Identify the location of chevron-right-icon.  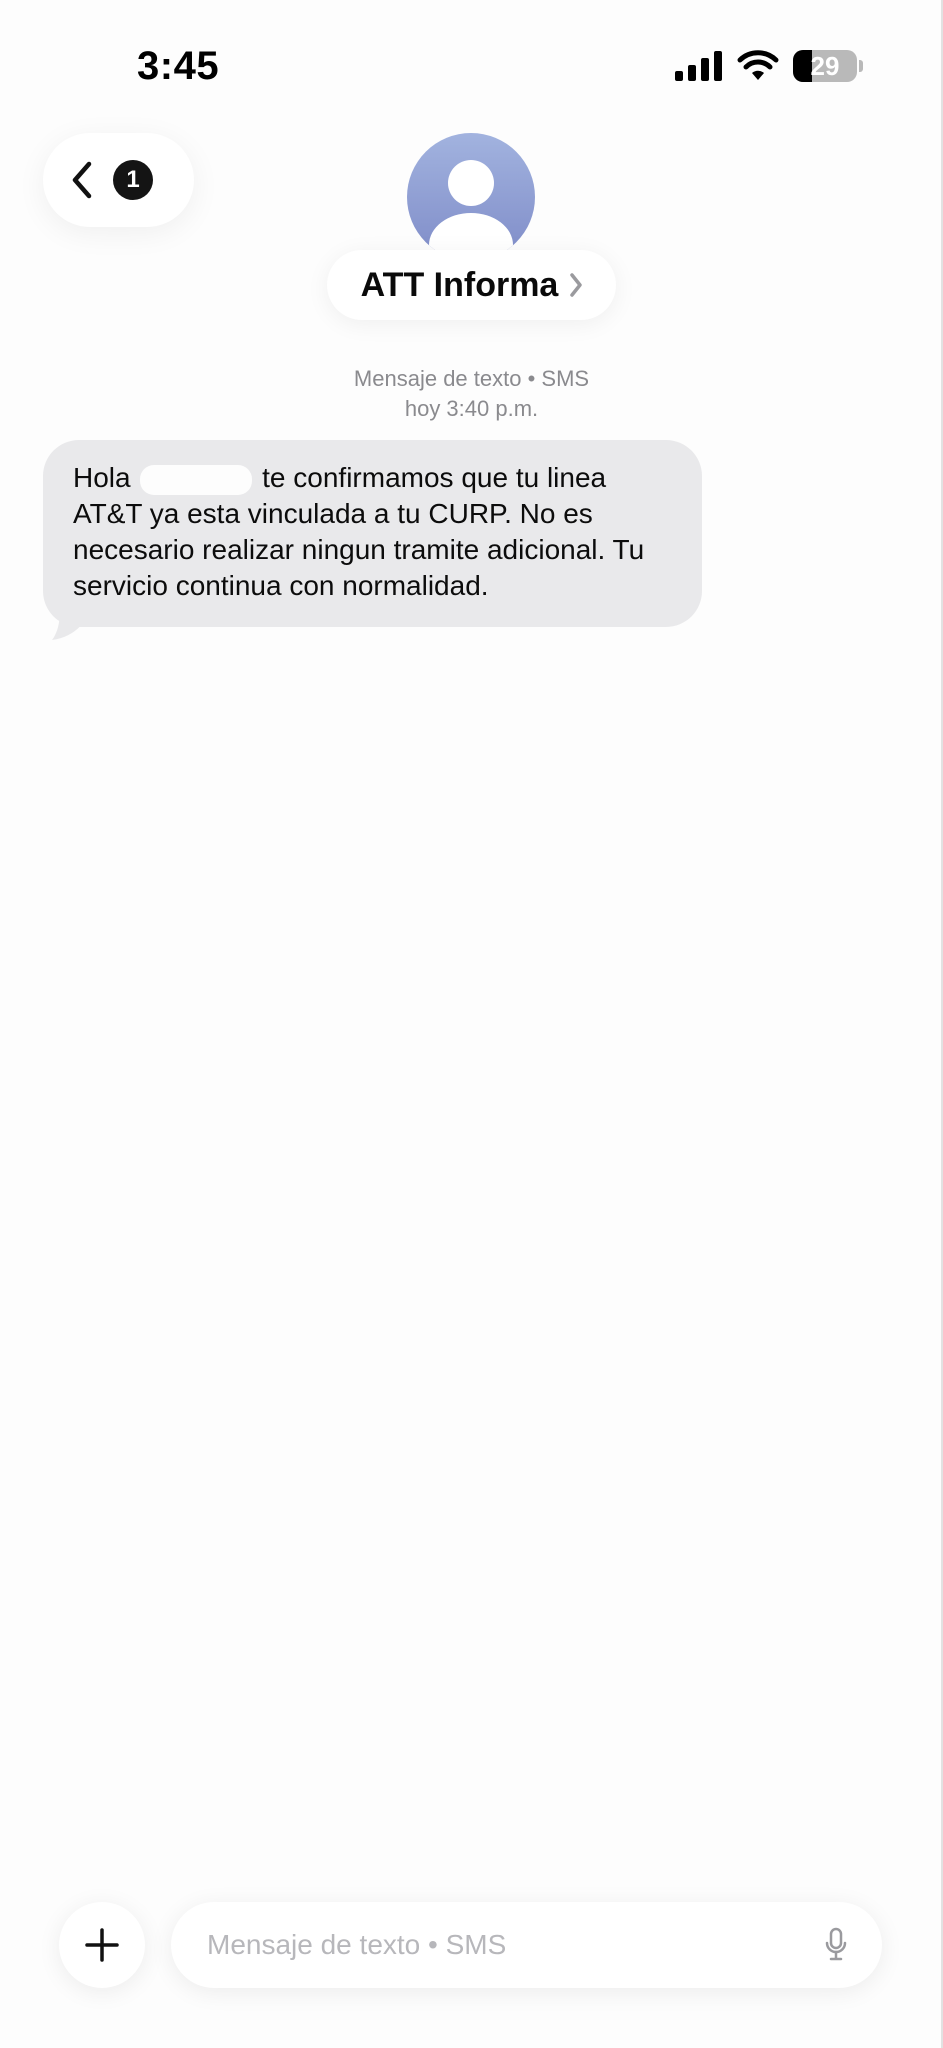
(576, 285).